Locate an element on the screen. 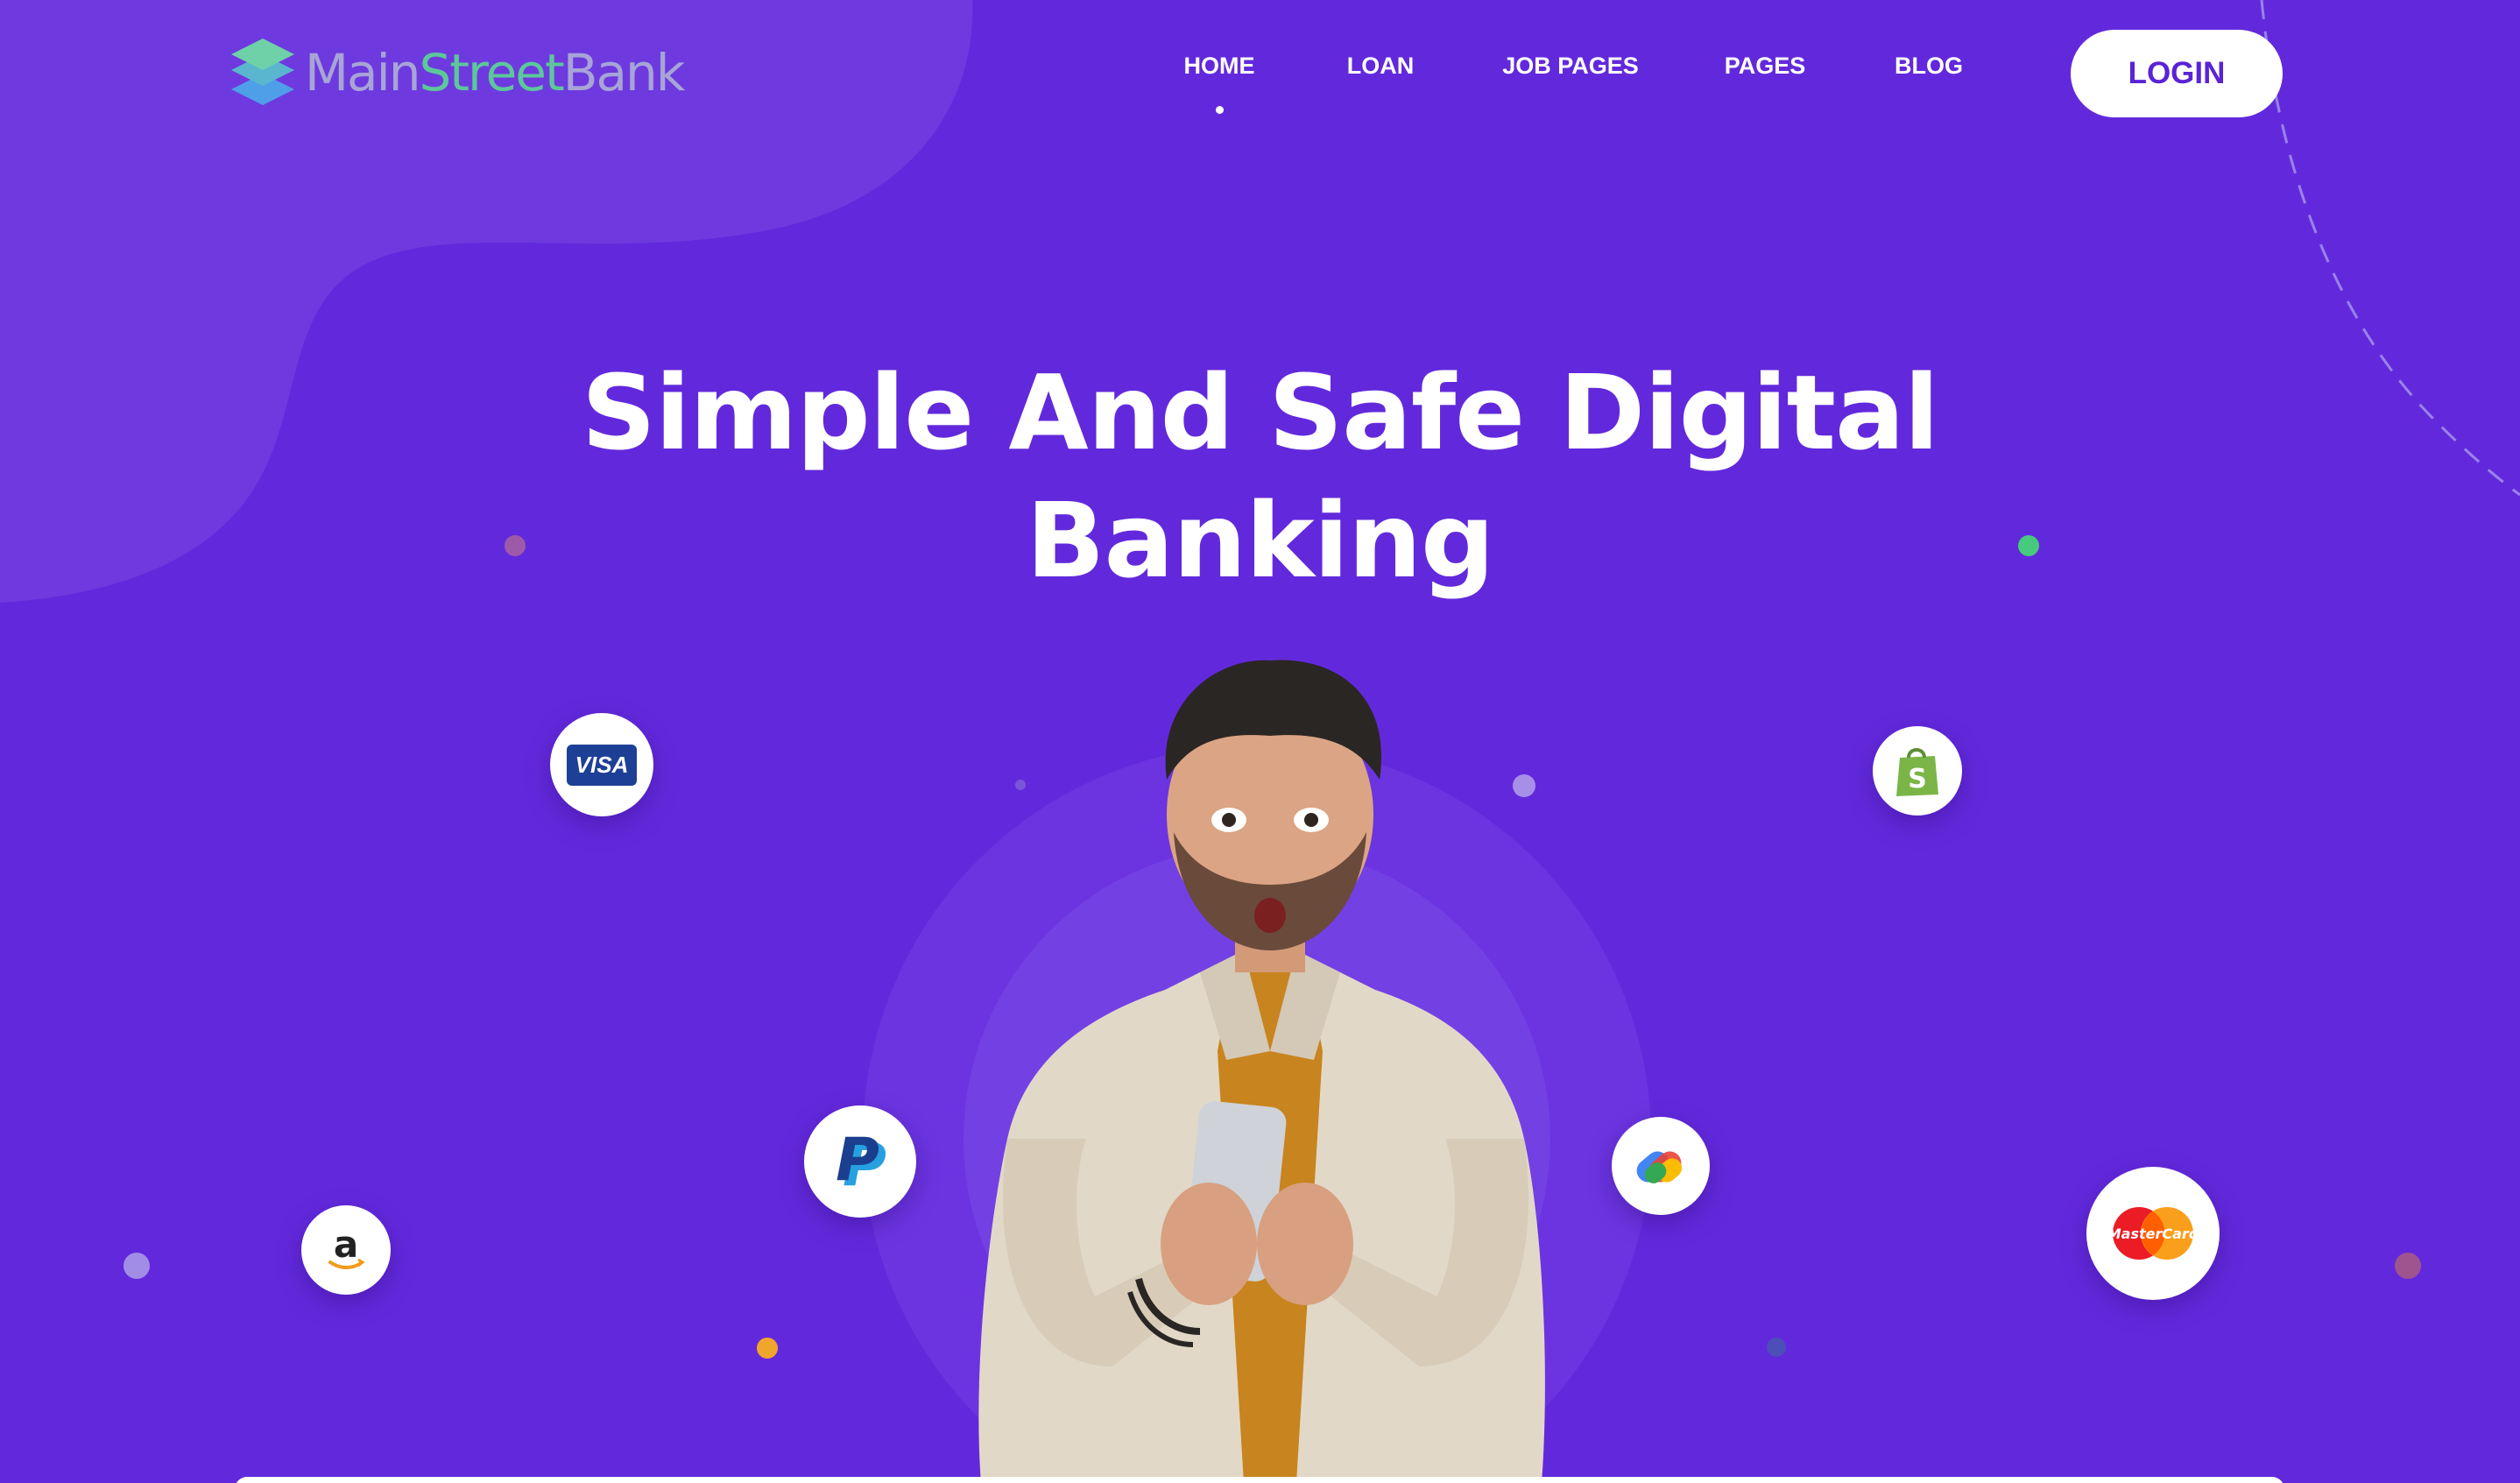 This screenshot has height=1483, width=2520. paypal-badge: P P is located at coordinates (860, 1161).